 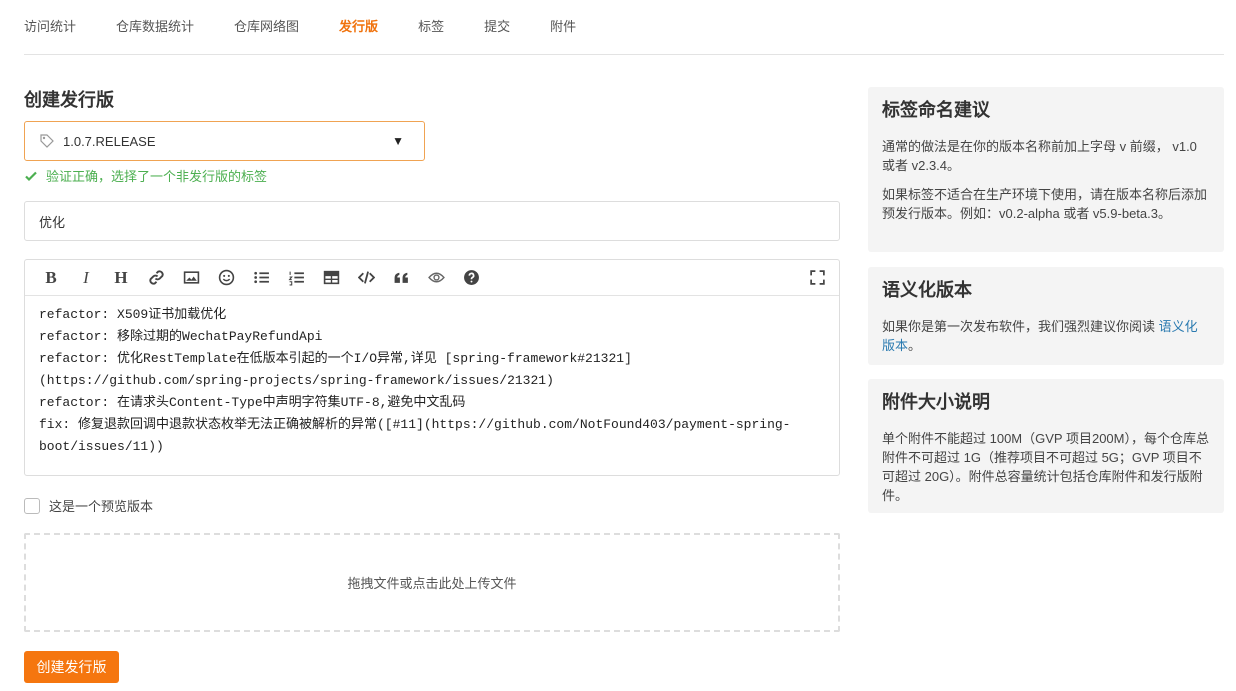 What do you see at coordinates (1046, 110) in the screenshot?
I see `tag-naming-title: 标签命名建议` at bounding box center [1046, 110].